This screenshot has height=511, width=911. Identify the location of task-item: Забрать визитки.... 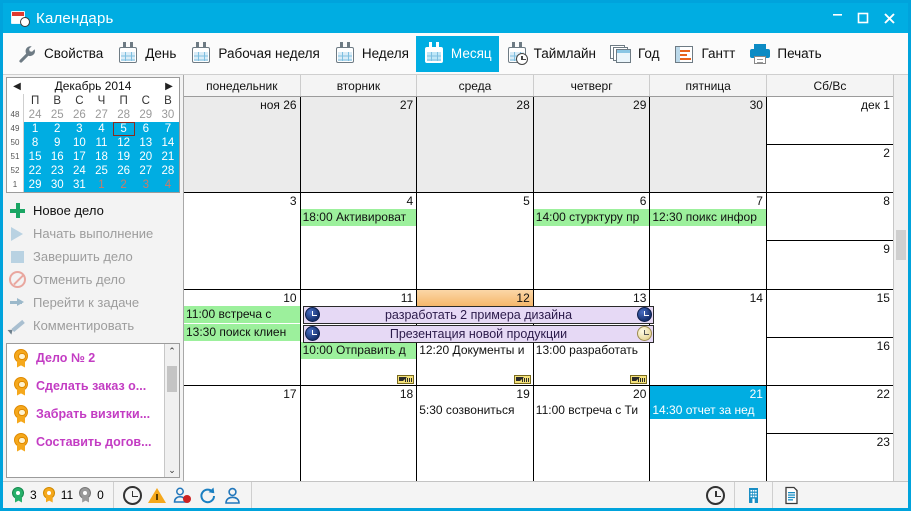
(93, 414).